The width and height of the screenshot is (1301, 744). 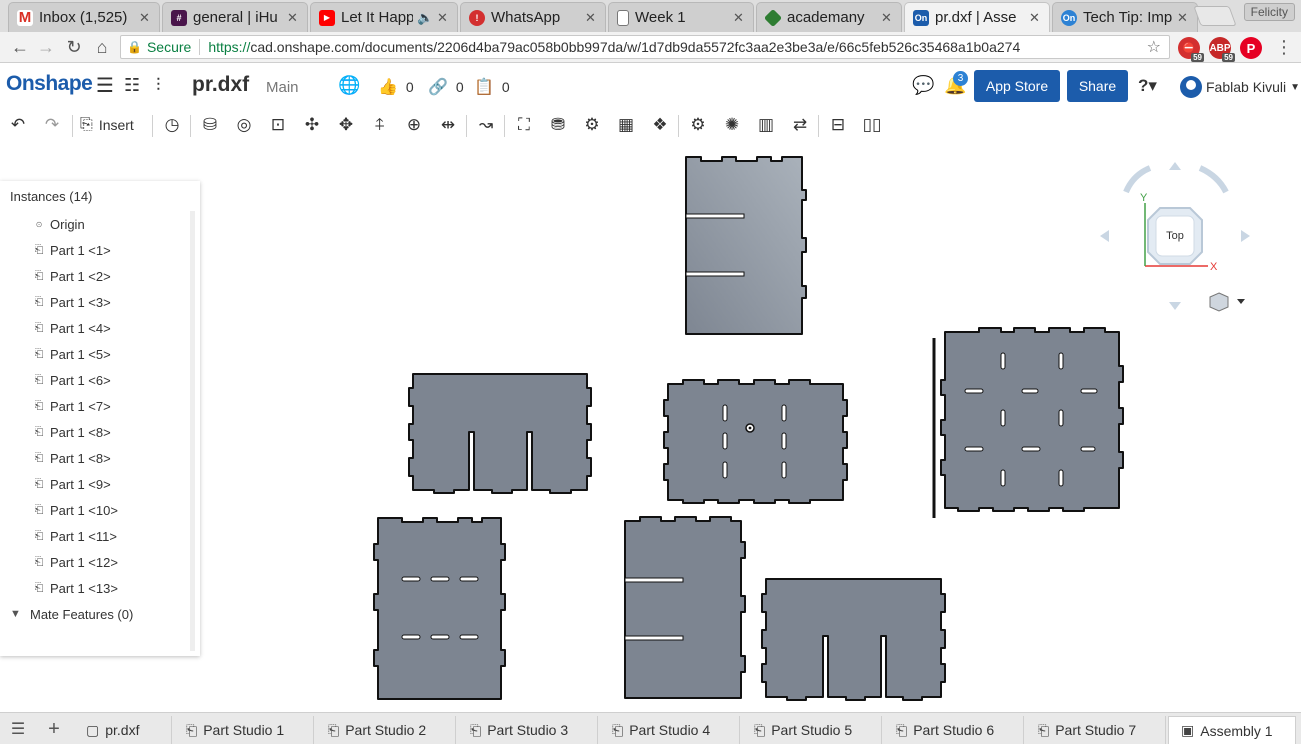 What do you see at coordinates (244, 730) in the screenshot?
I see `tab-part-studio-1: ⎗ Part Studio 1` at bounding box center [244, 730].